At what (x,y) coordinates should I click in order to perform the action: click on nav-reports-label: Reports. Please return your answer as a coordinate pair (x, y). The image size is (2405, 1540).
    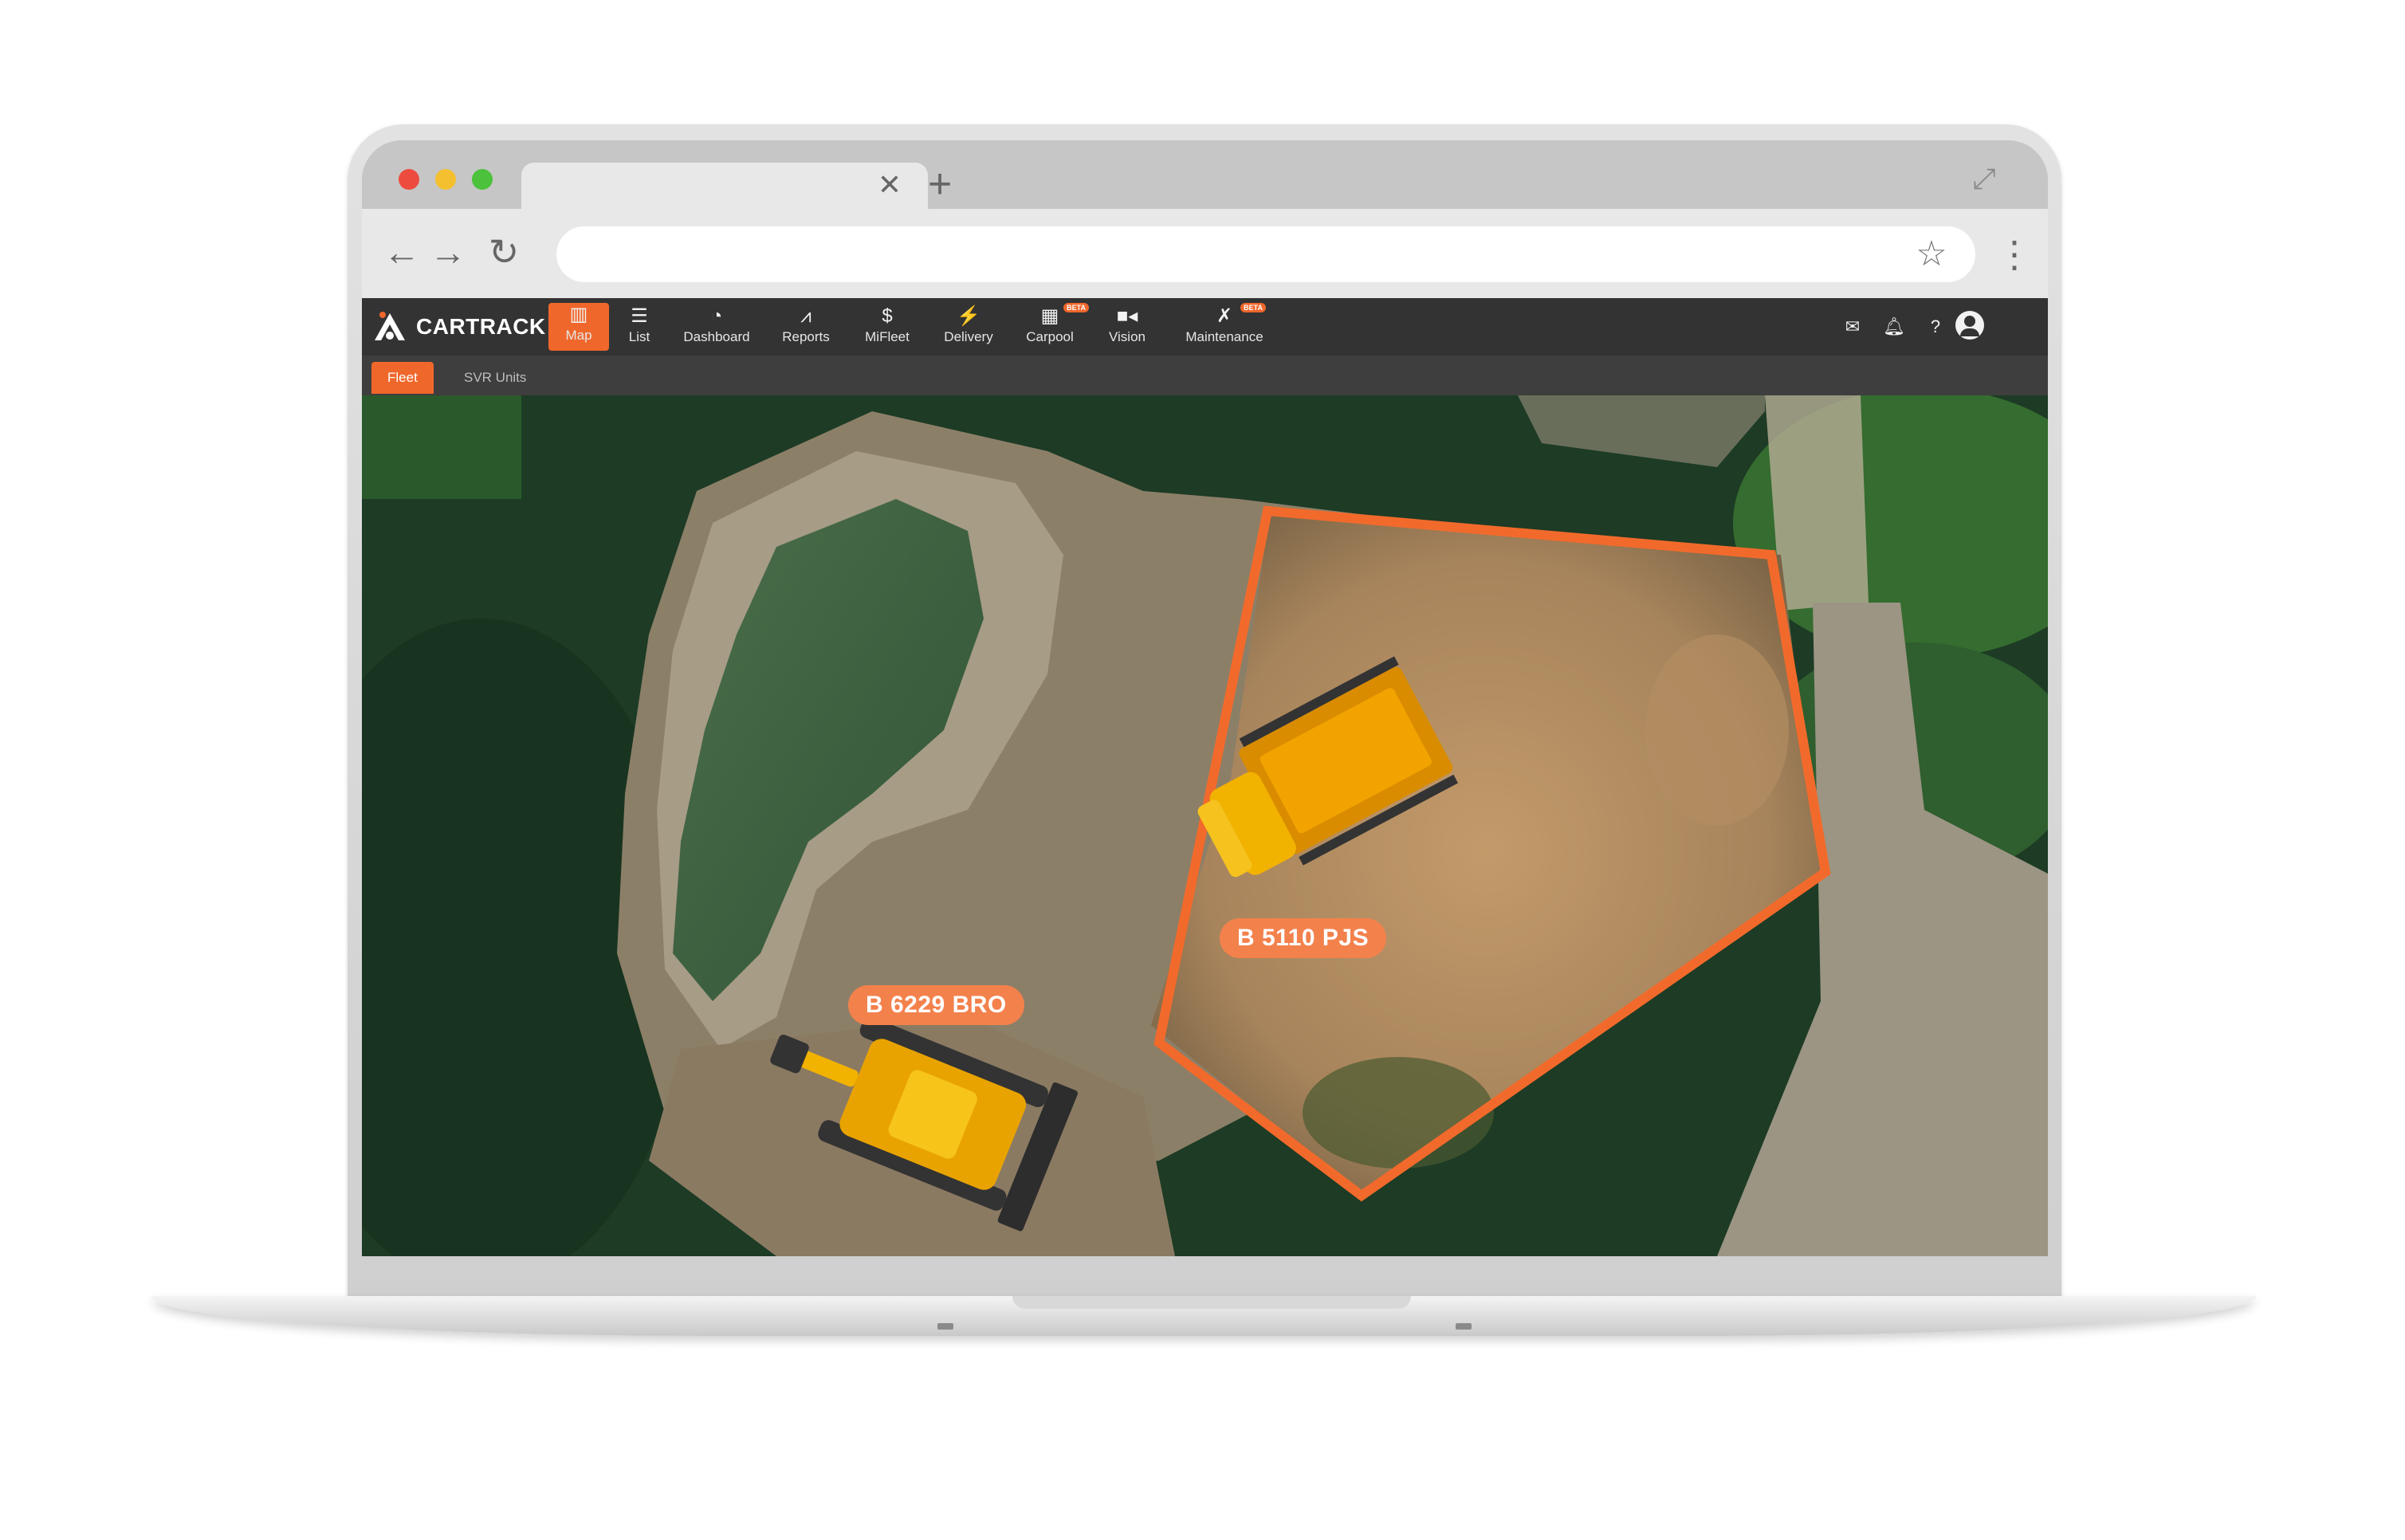
    Looking at the image, I should click on (806, 336).